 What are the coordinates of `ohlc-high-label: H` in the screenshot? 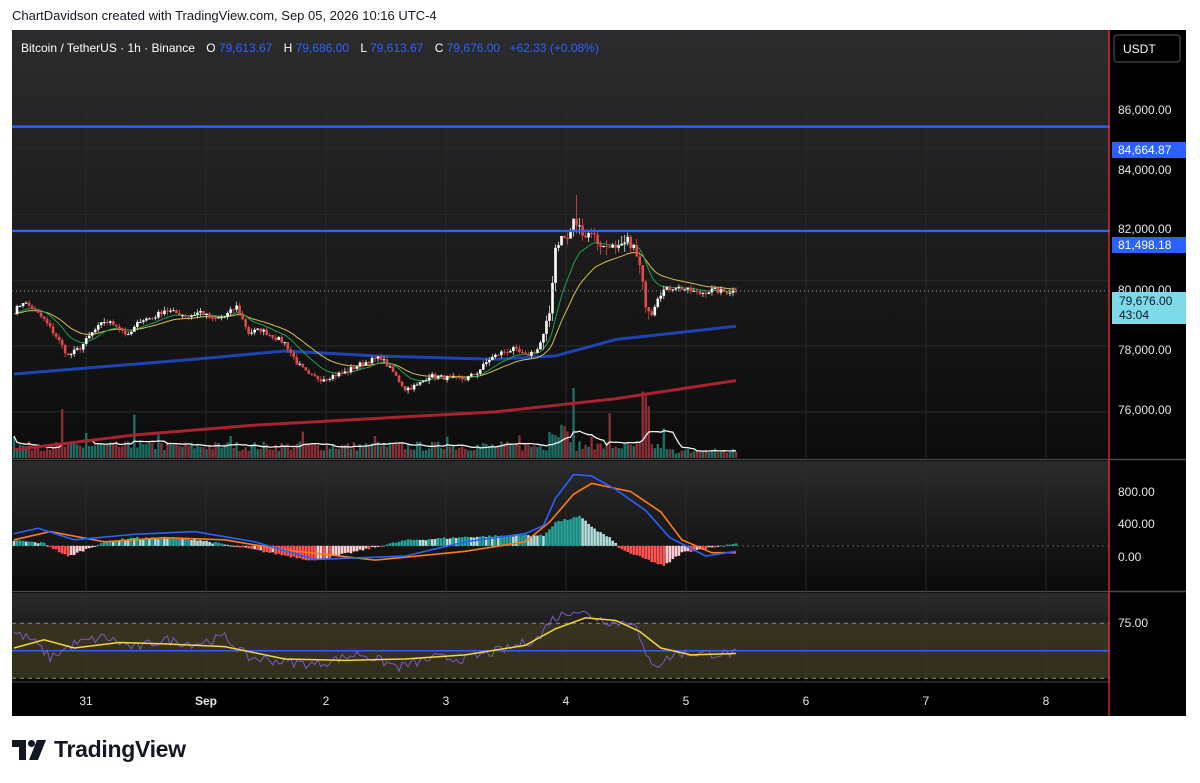 It's located at (288, 48).